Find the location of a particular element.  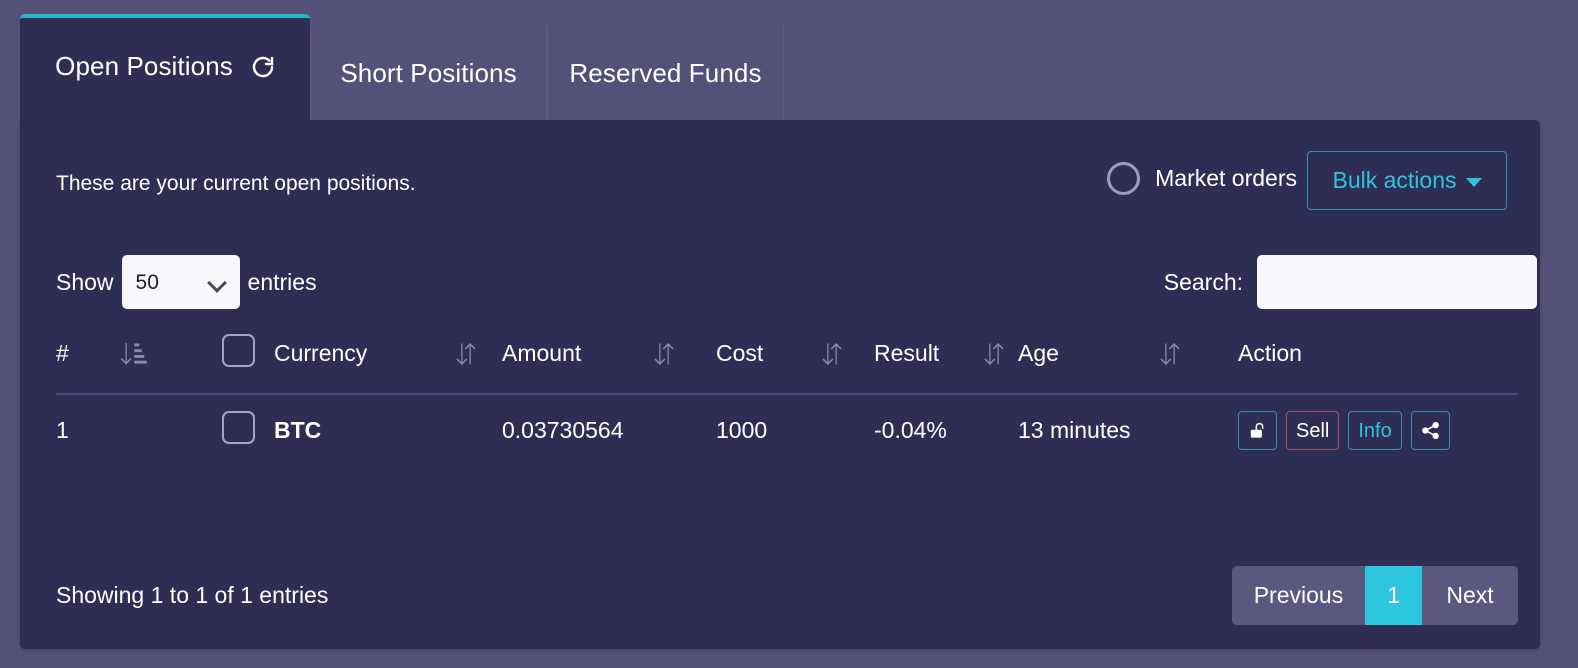

tab-reserved-funds: Reserved Funds is located at coordinates (665, 73).